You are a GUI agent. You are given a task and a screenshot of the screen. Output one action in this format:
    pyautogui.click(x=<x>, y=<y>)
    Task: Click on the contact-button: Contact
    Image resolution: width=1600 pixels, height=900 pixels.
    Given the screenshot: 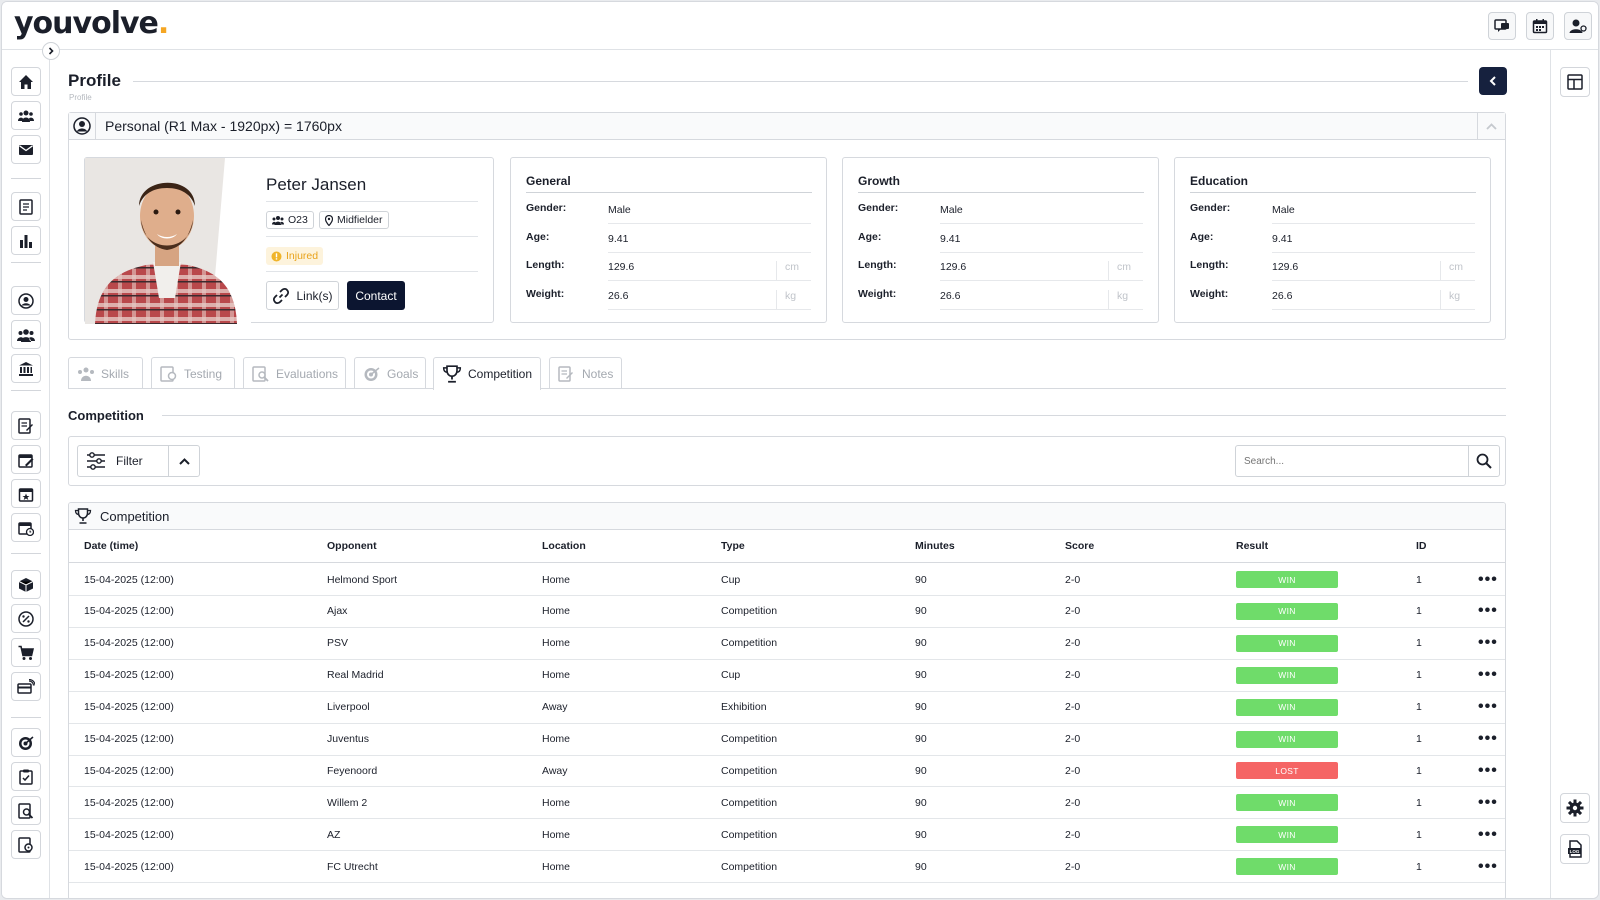 What is the action you would take?
    pyautogui.click(x=376, y=295)
    